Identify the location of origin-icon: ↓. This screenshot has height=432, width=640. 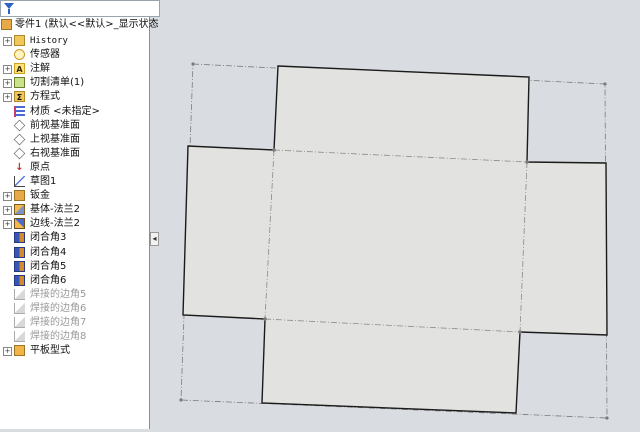
(19, 167).